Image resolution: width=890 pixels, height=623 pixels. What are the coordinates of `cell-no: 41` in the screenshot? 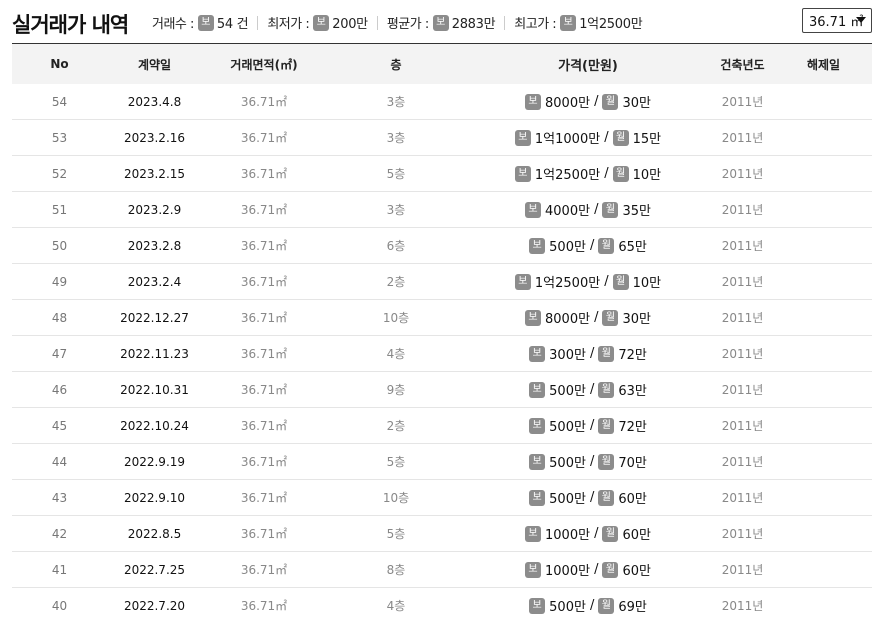 It's located at (59, 569).